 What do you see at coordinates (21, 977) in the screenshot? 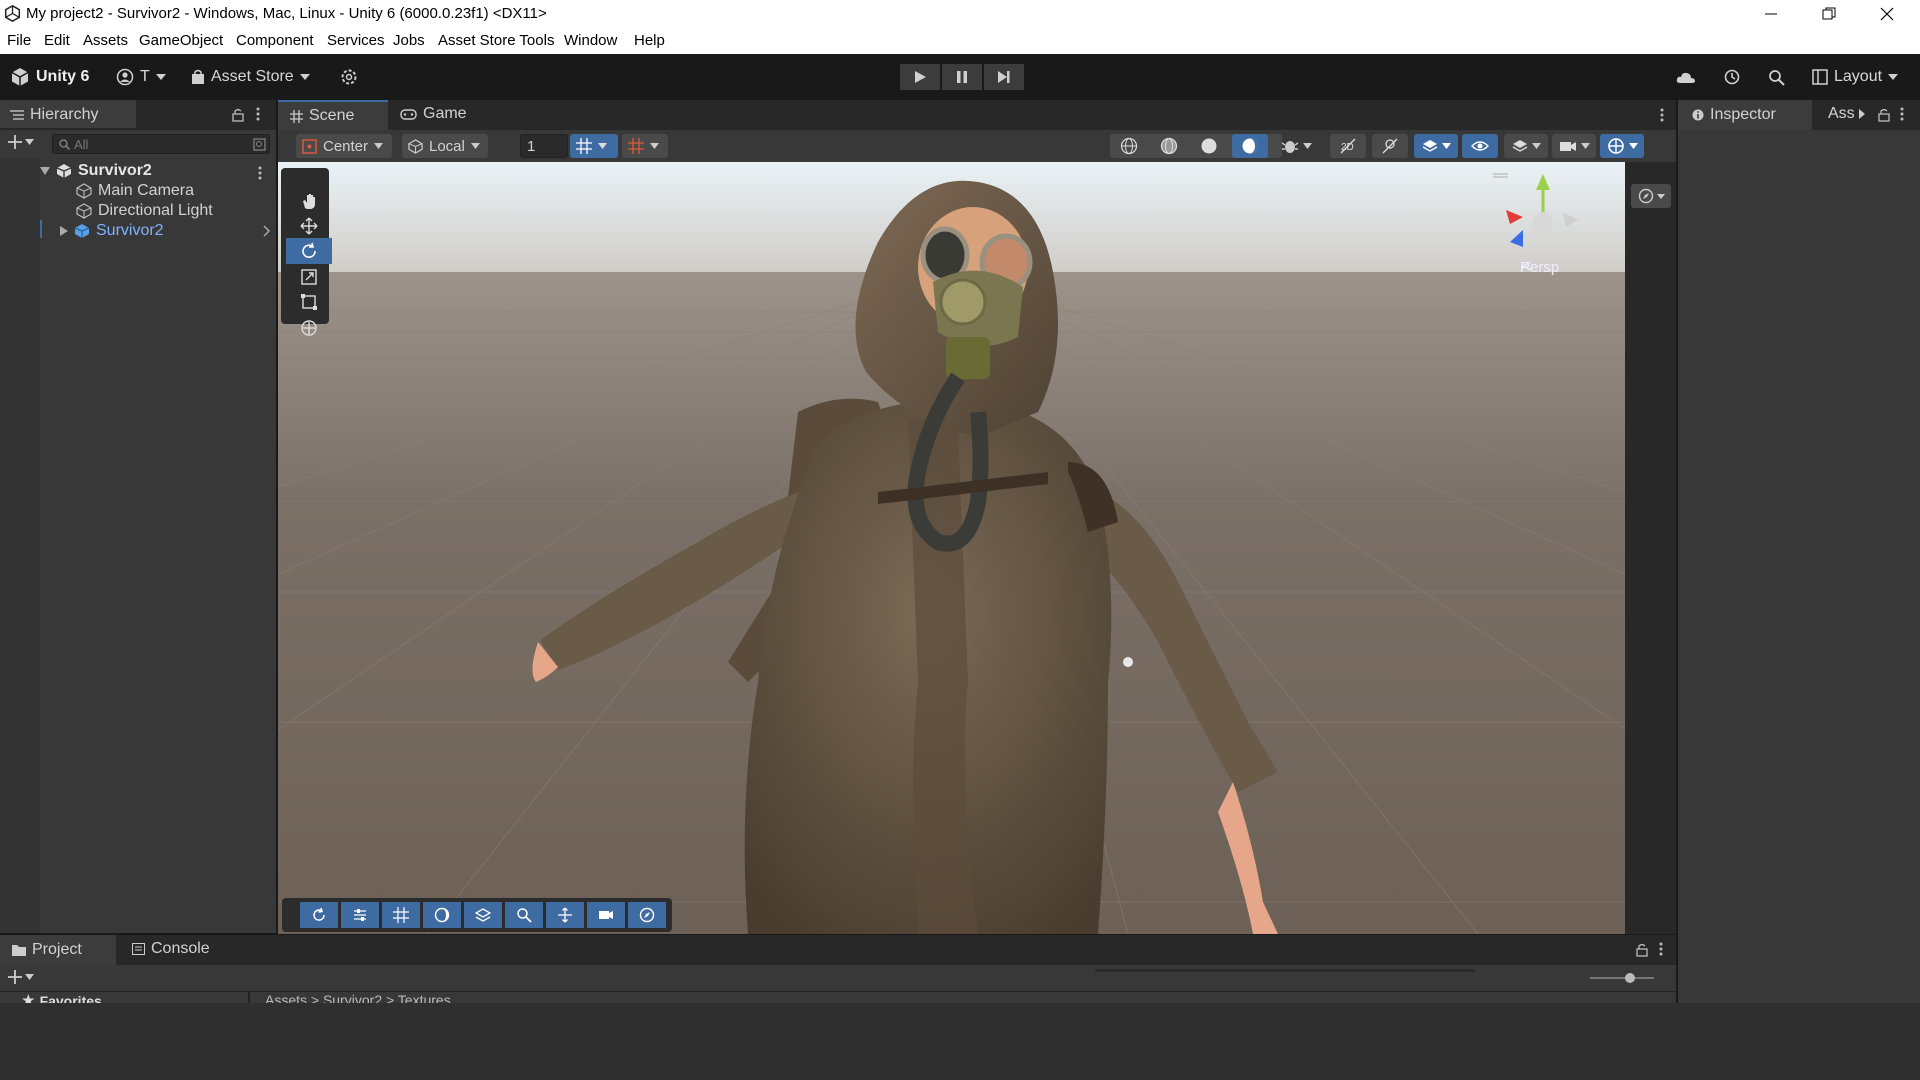
I see `project-create-dropdown` at bounding box center [21, 977].